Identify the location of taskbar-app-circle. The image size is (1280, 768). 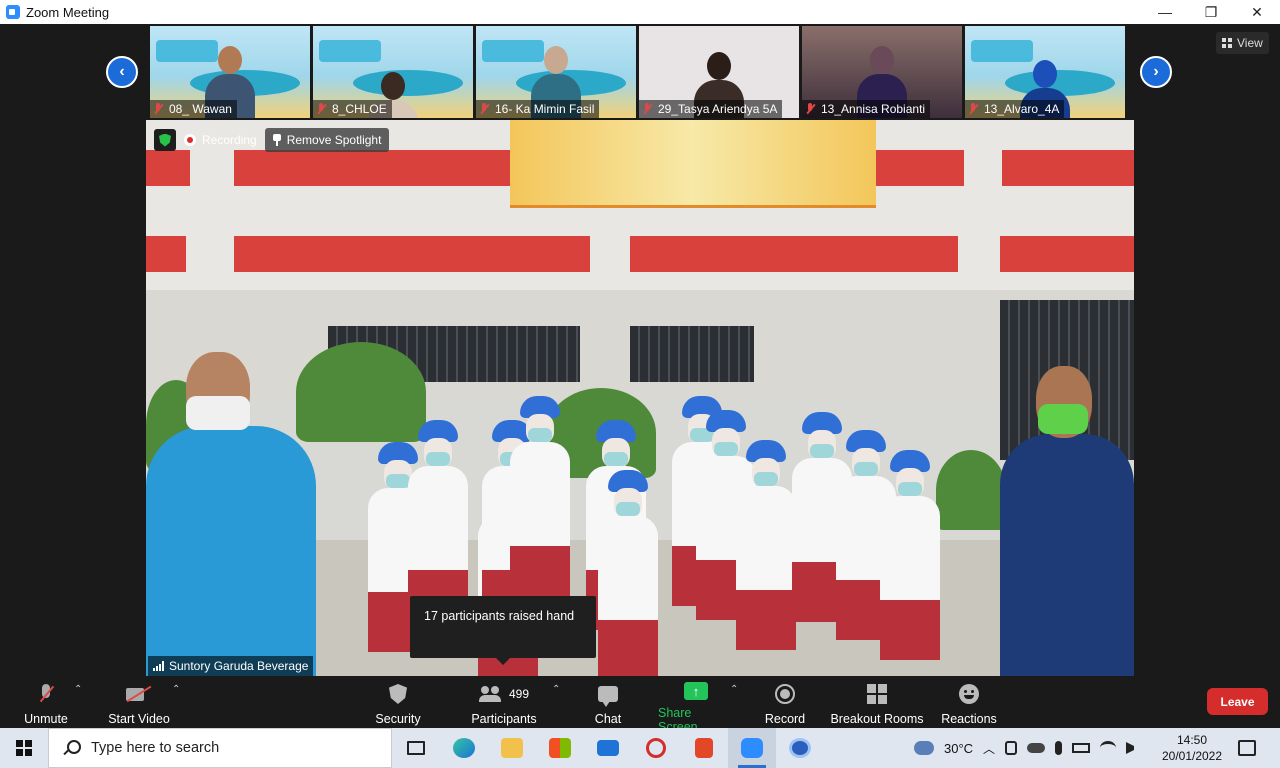
(800, 748).